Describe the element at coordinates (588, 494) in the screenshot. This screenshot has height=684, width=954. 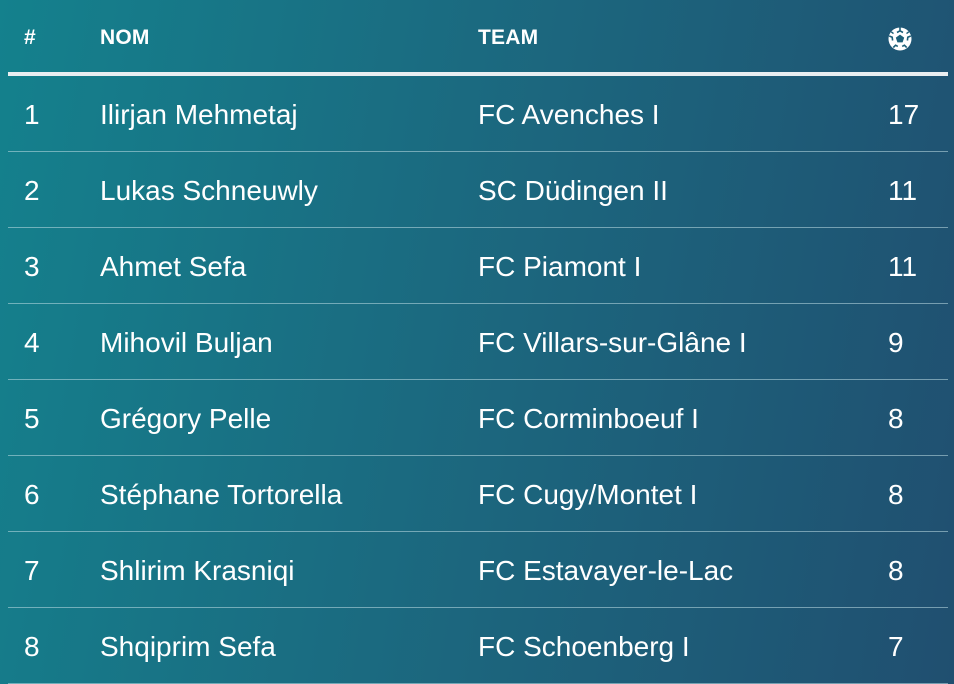
I see `row-team: FC Cugy/Montet I` at that location.